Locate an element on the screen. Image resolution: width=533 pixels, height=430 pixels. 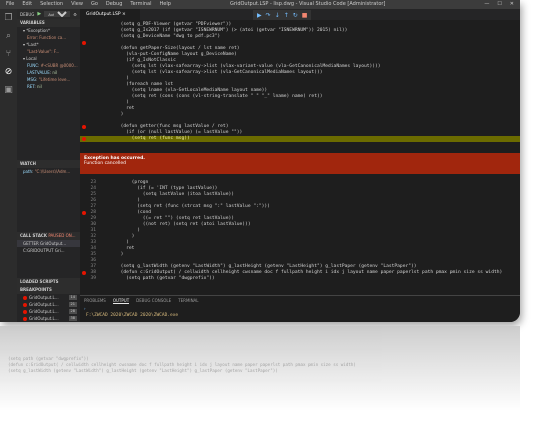
minimize-button: — is located at coordinates (486, 4).